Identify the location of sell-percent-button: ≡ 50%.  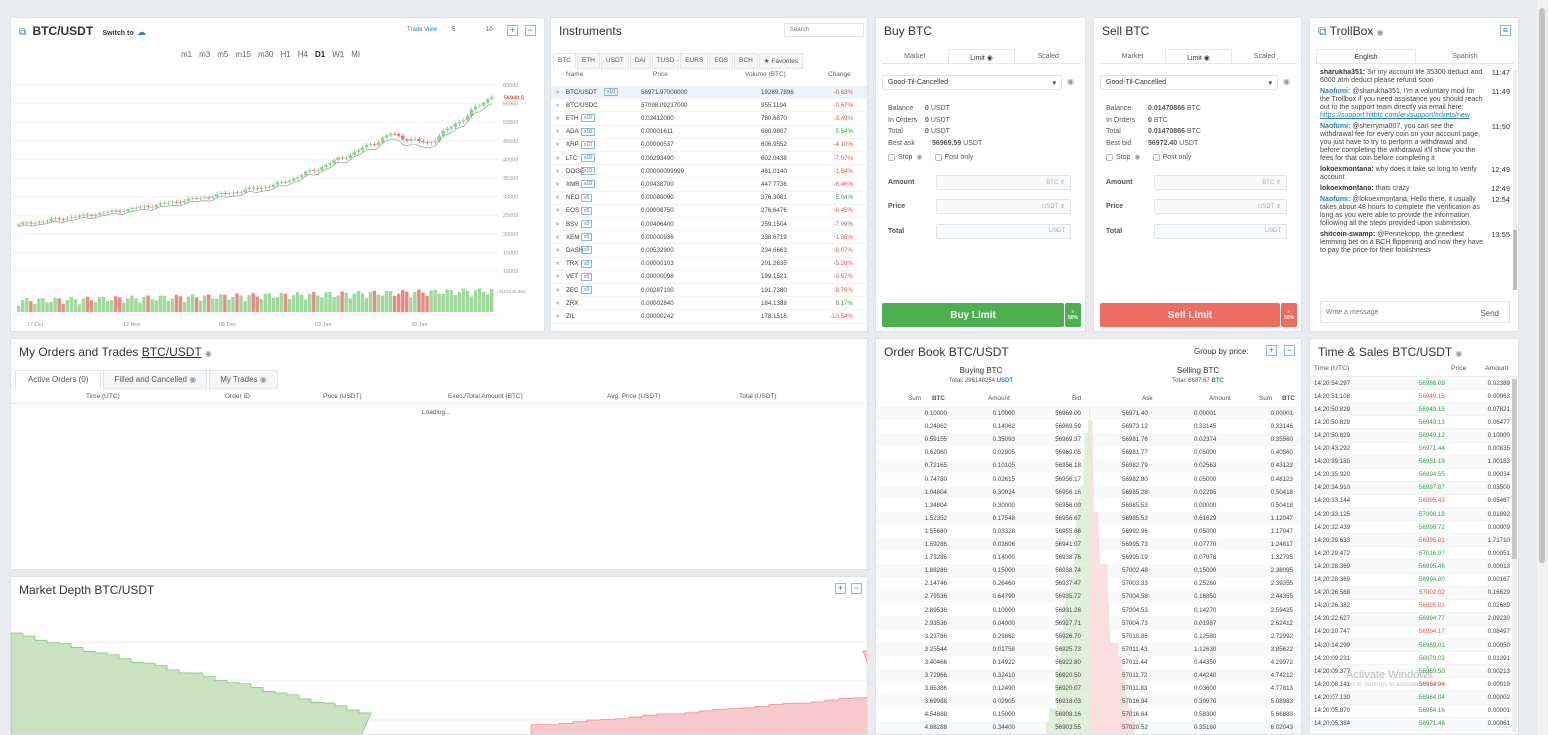
(1289, 315).